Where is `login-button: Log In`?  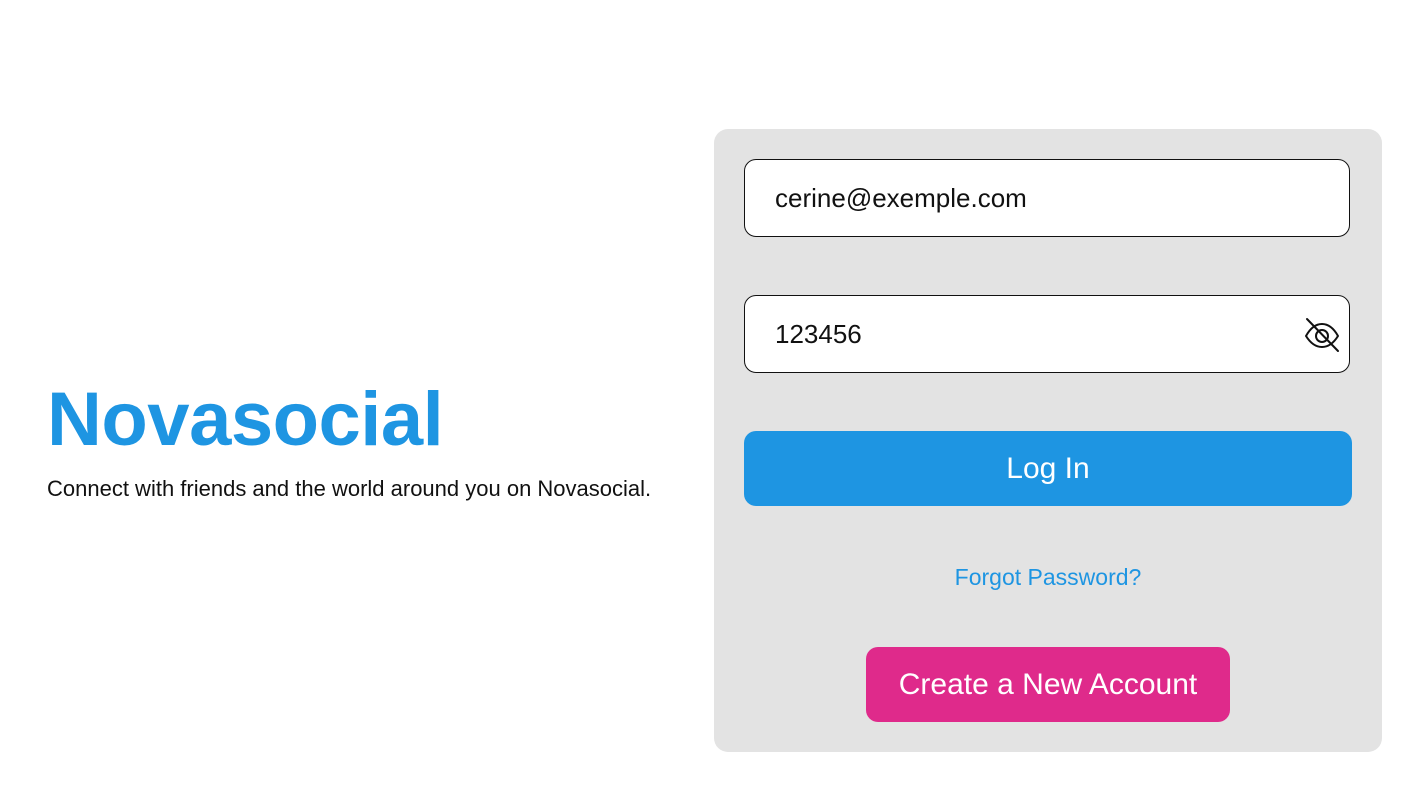
login-button: Log In is located at coordinates (1048, 468).